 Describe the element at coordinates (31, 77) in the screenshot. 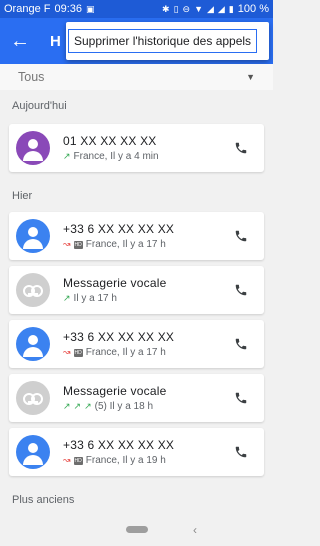

I see `filter-selected: Tous` at that location.